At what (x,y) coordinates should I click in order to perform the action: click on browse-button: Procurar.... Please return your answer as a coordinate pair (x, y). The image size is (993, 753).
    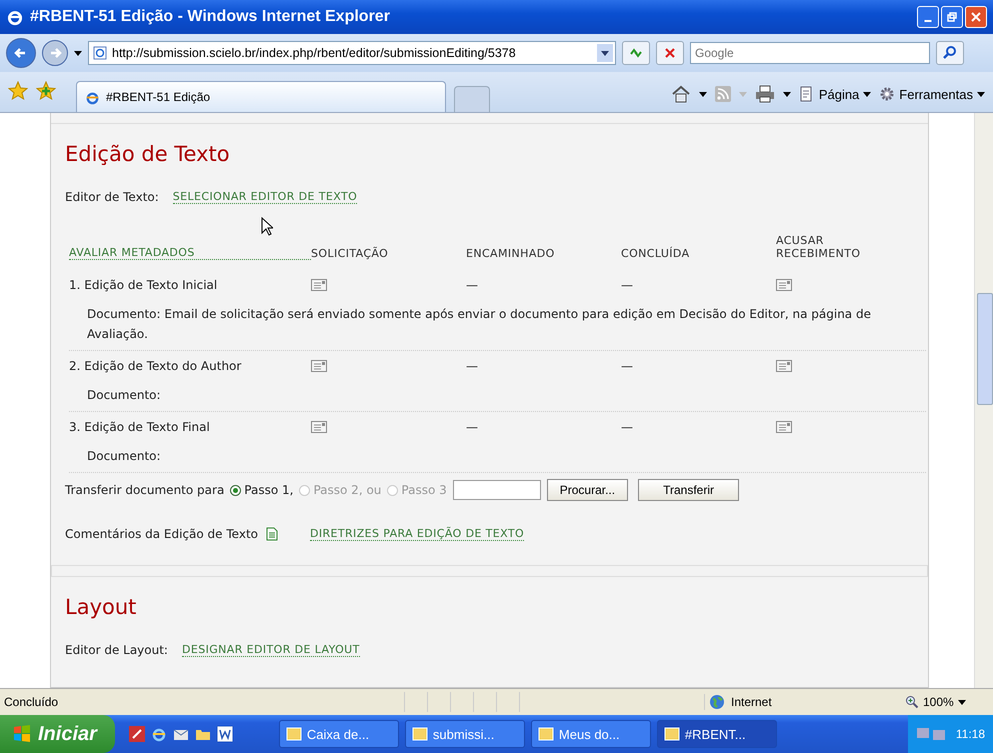
    Looking at the image, I should click on (587, 490).